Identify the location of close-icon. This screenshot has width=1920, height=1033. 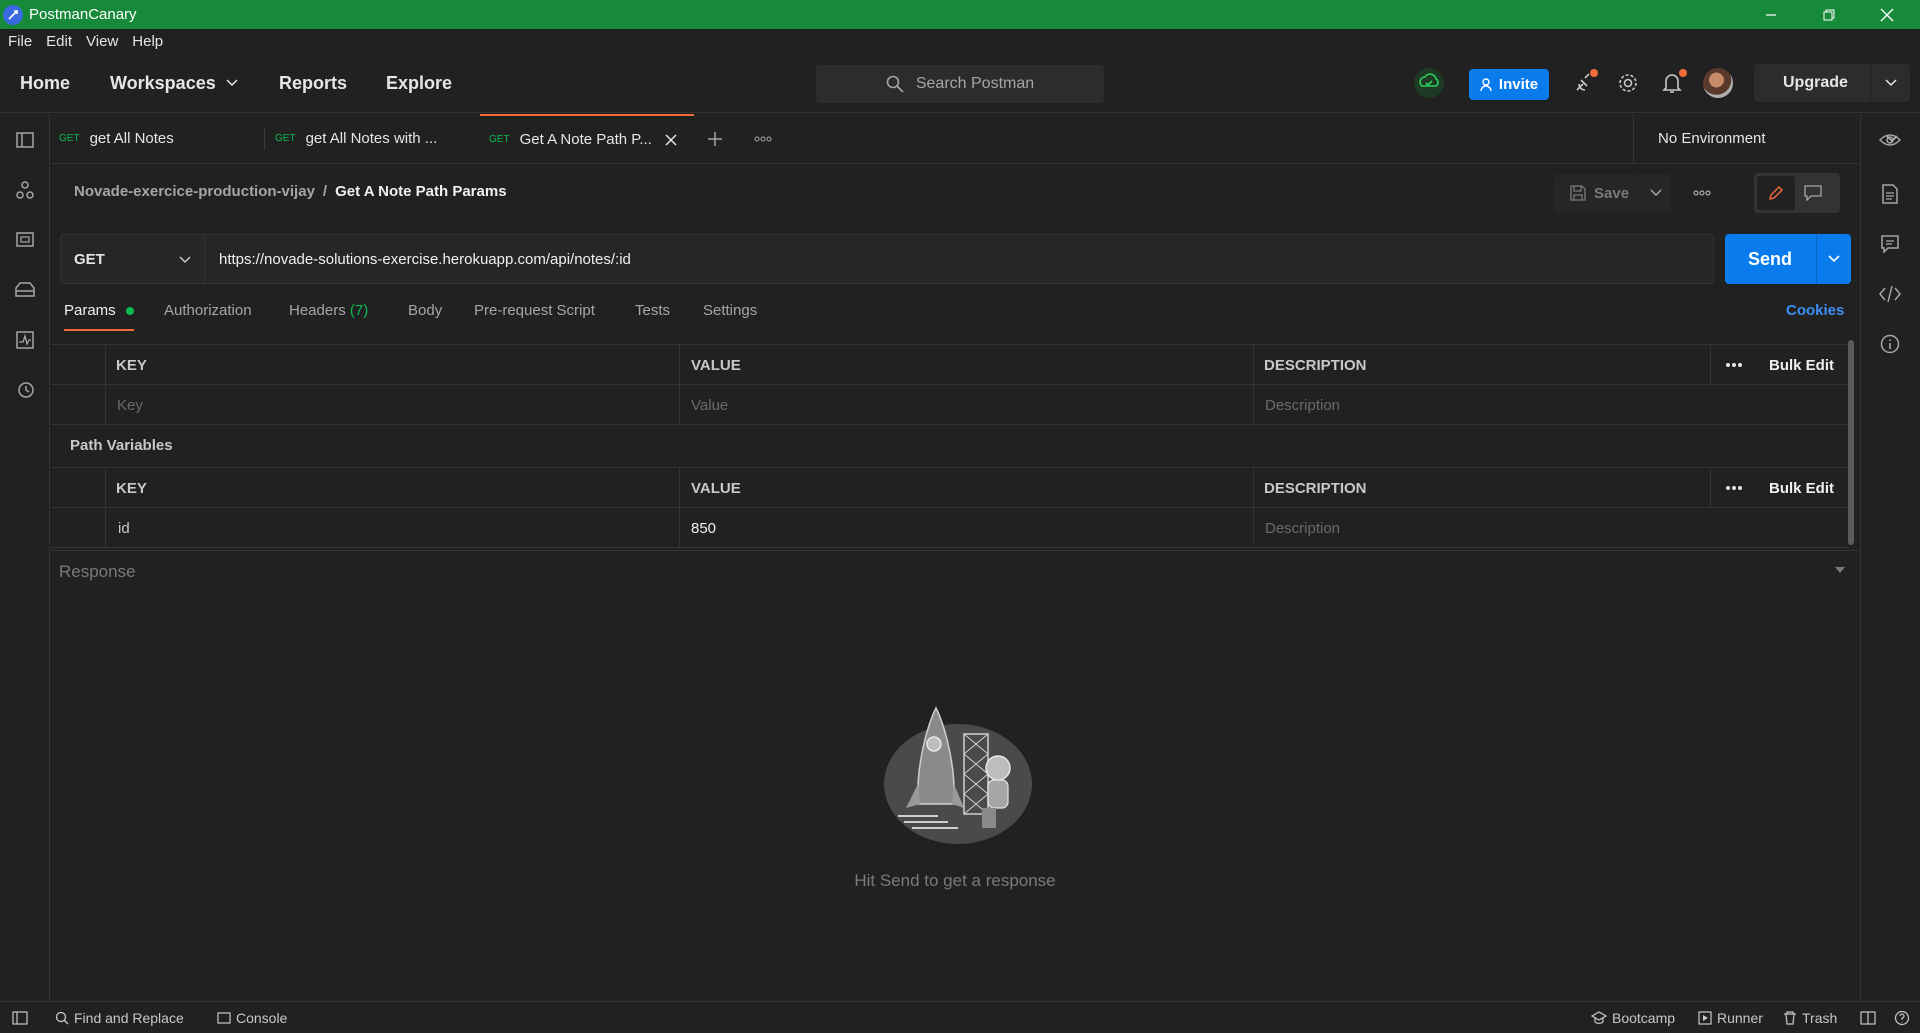
(671, 140).